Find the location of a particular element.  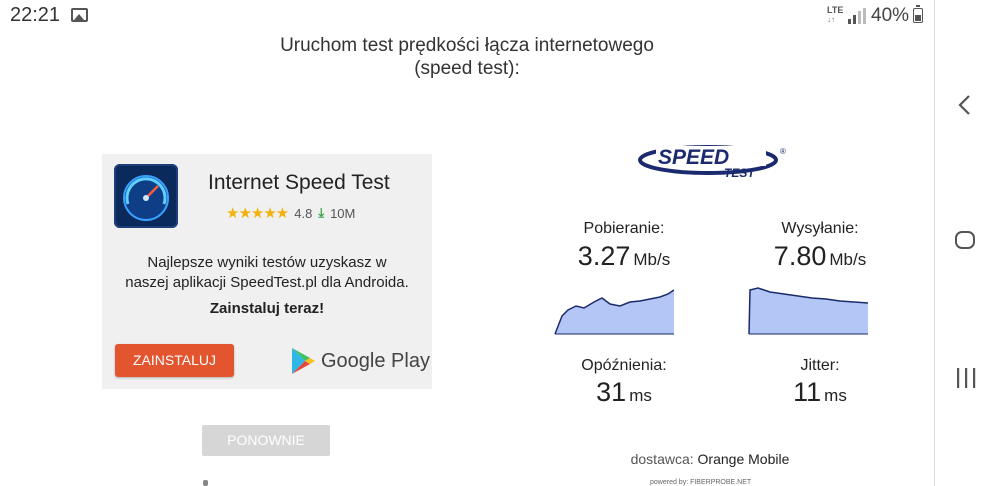

logo-registered-mark: ® is located at coordinates (783, 151).